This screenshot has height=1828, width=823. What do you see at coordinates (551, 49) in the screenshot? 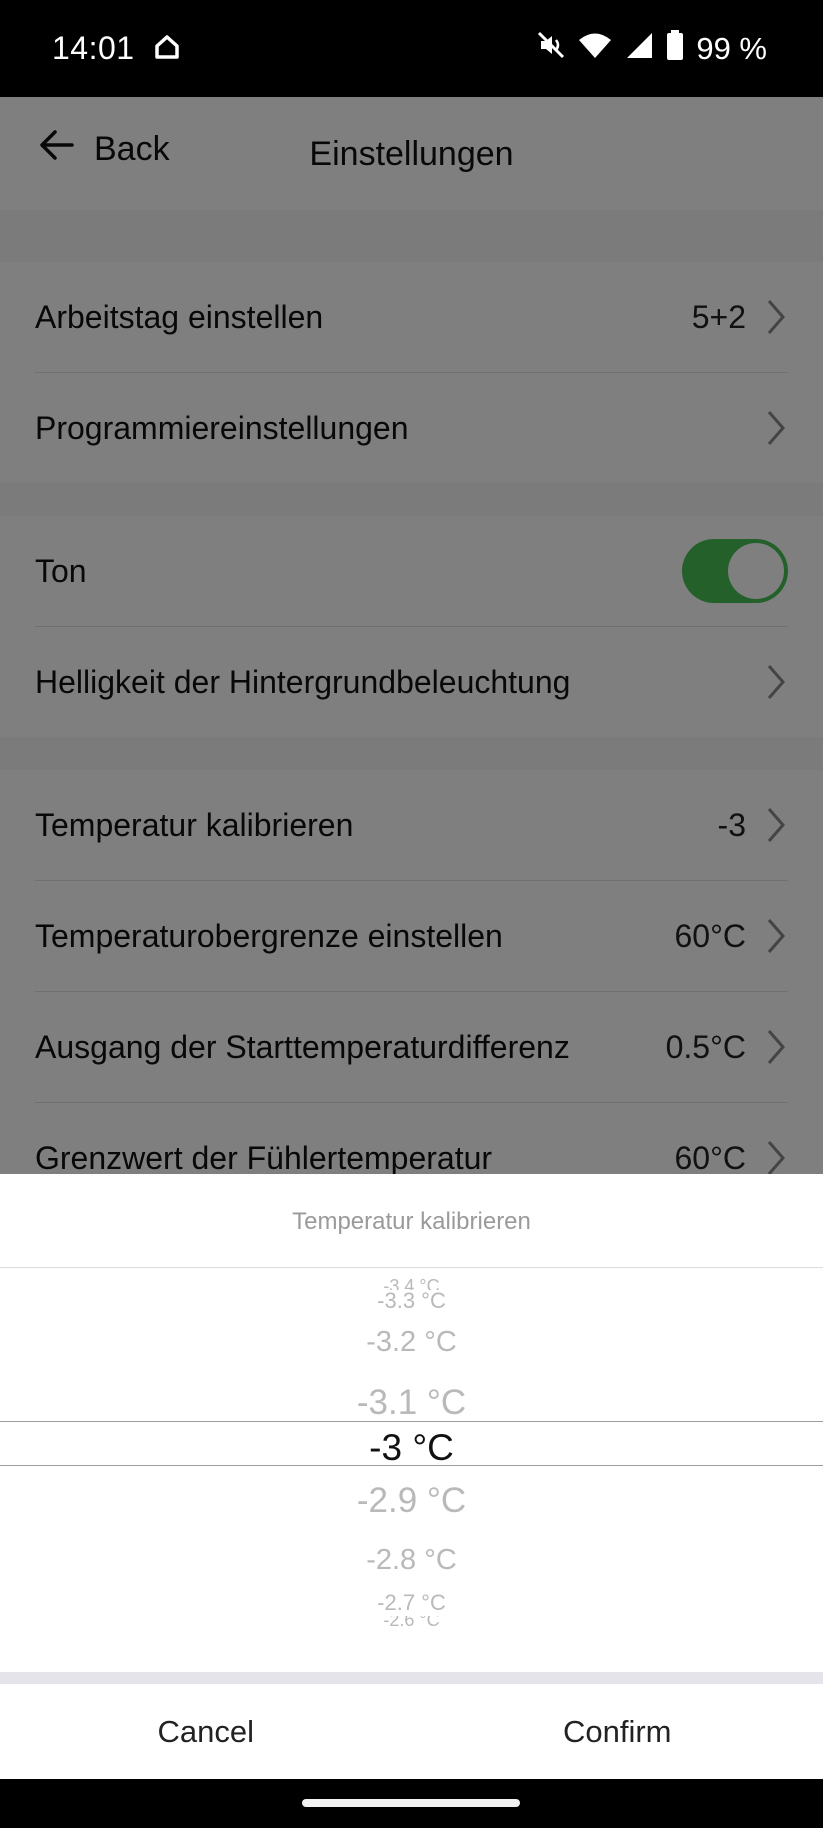
I see `mute-icon` at bounding box center [551, 49].